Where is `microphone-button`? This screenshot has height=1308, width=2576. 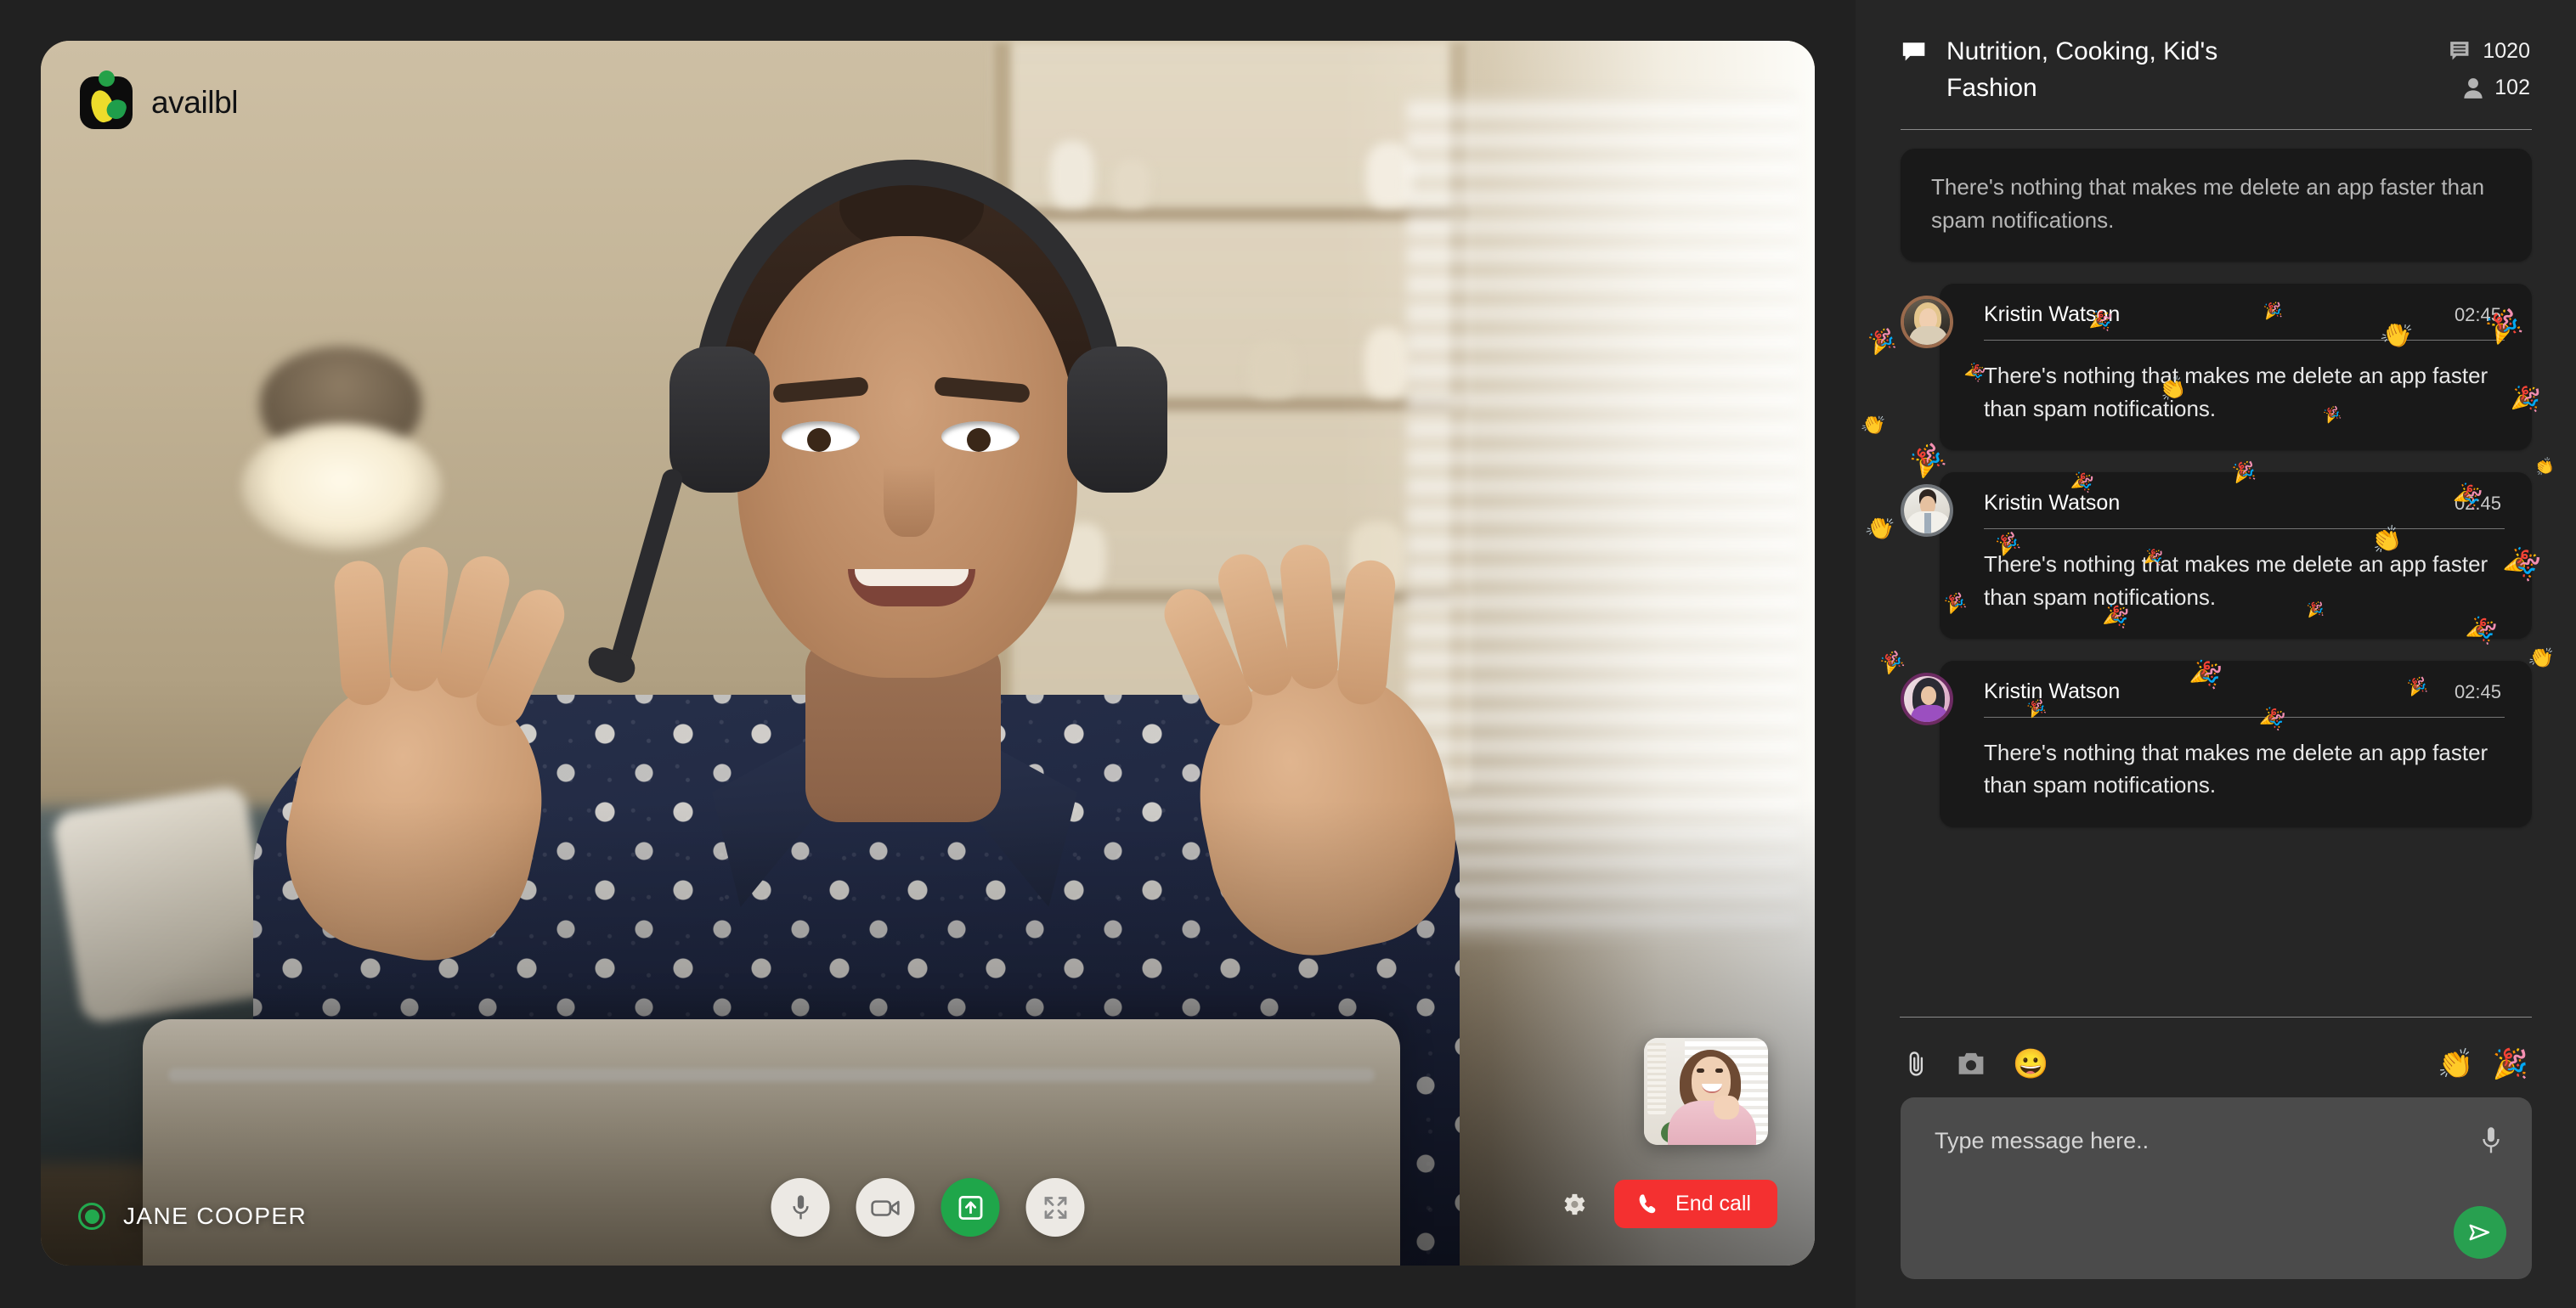 microphone-button is located at coordinates (801, 1207).